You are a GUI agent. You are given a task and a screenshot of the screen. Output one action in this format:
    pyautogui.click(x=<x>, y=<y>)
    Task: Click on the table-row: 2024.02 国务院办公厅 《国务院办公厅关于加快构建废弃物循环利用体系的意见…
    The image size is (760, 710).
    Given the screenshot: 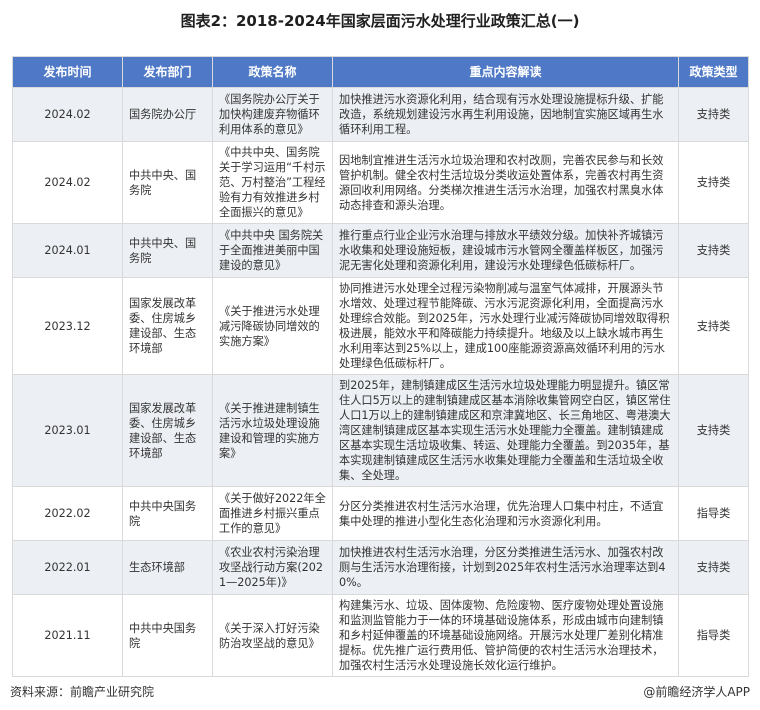 What is the action you would take?
    pyautogui.click(x=380, y=114)
    